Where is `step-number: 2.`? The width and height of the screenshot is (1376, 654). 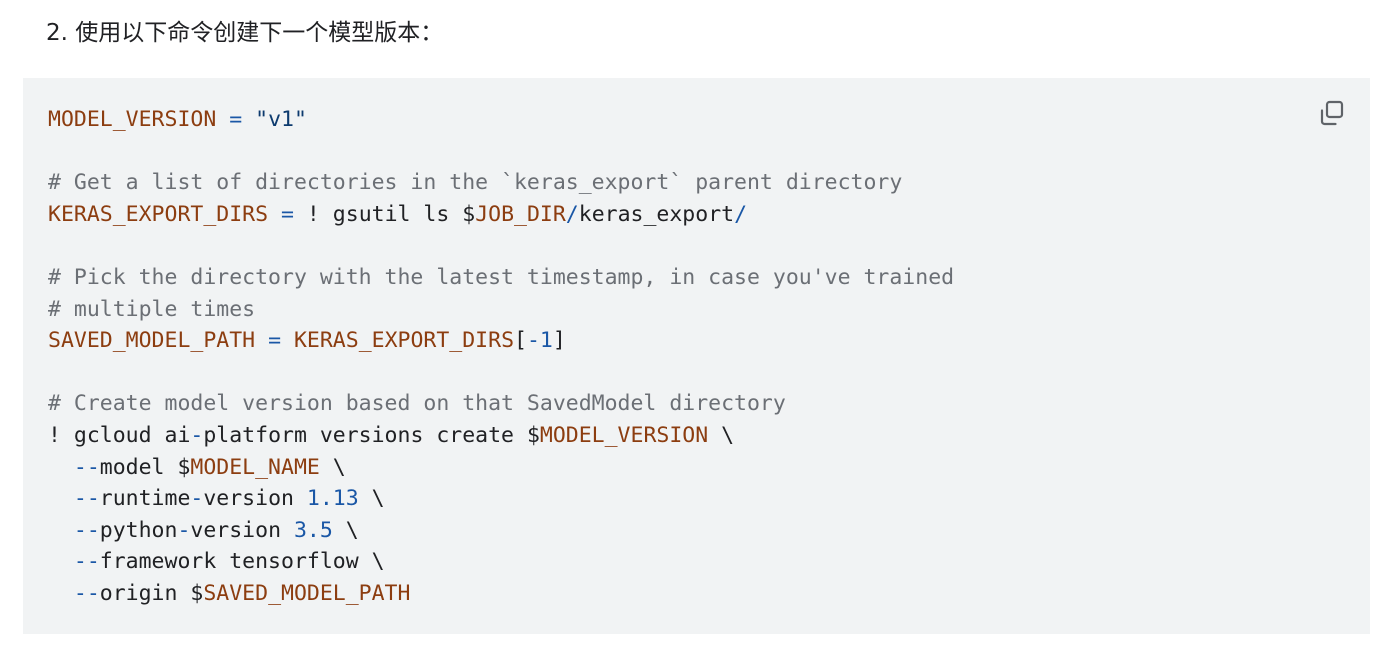
step-number: 2. is located at coordinates (57, 33).